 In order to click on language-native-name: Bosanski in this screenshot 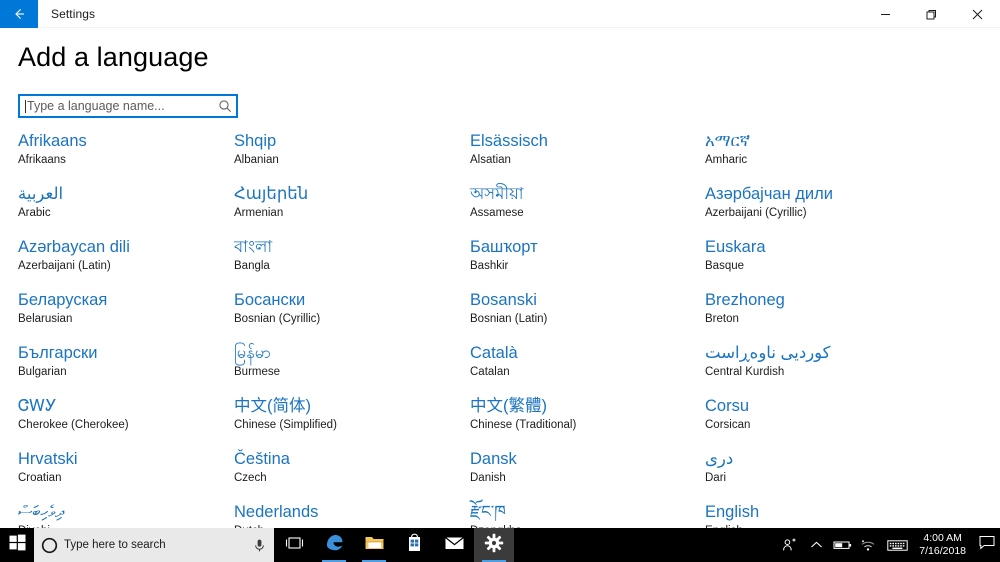, I will do `click(582, 300)`.